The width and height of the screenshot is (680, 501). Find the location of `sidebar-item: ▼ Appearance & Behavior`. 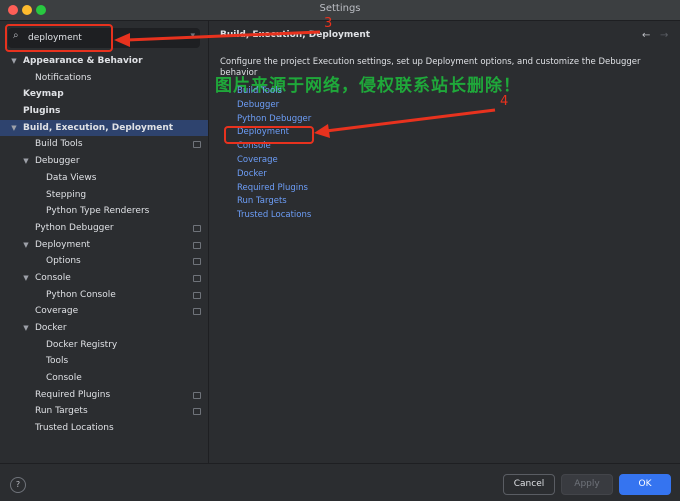

sidebar-item: ▼ Appearance & Behavior is located at coordinates (104, 61).